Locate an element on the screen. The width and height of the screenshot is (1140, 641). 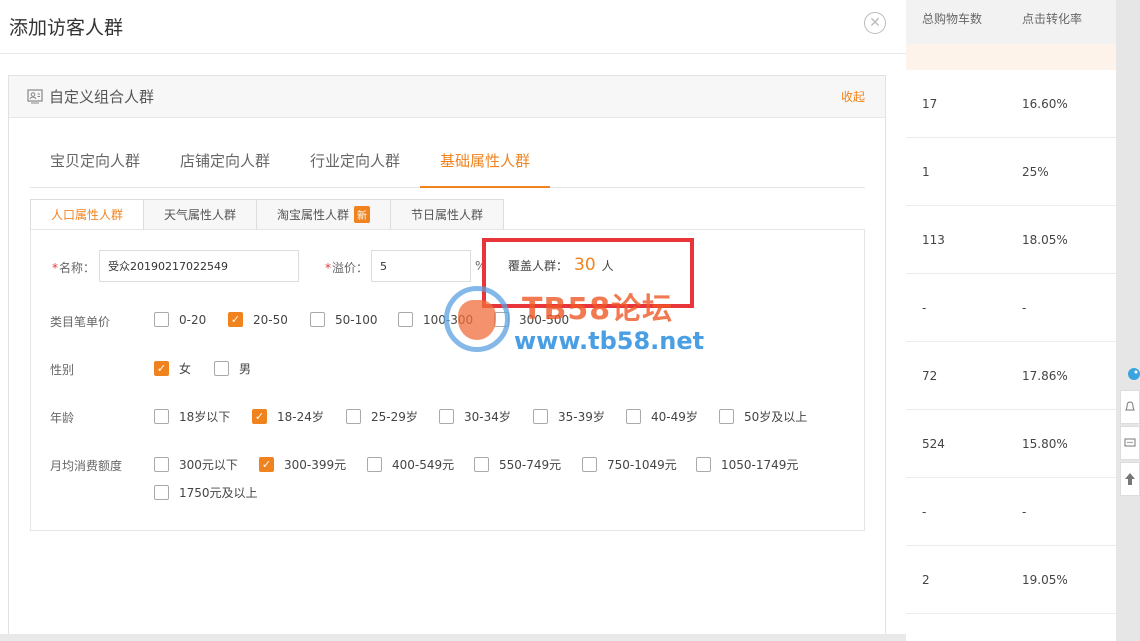
checkbox-spend-1750-plus: 1750元及以上 is located at coordinates (206, 492).